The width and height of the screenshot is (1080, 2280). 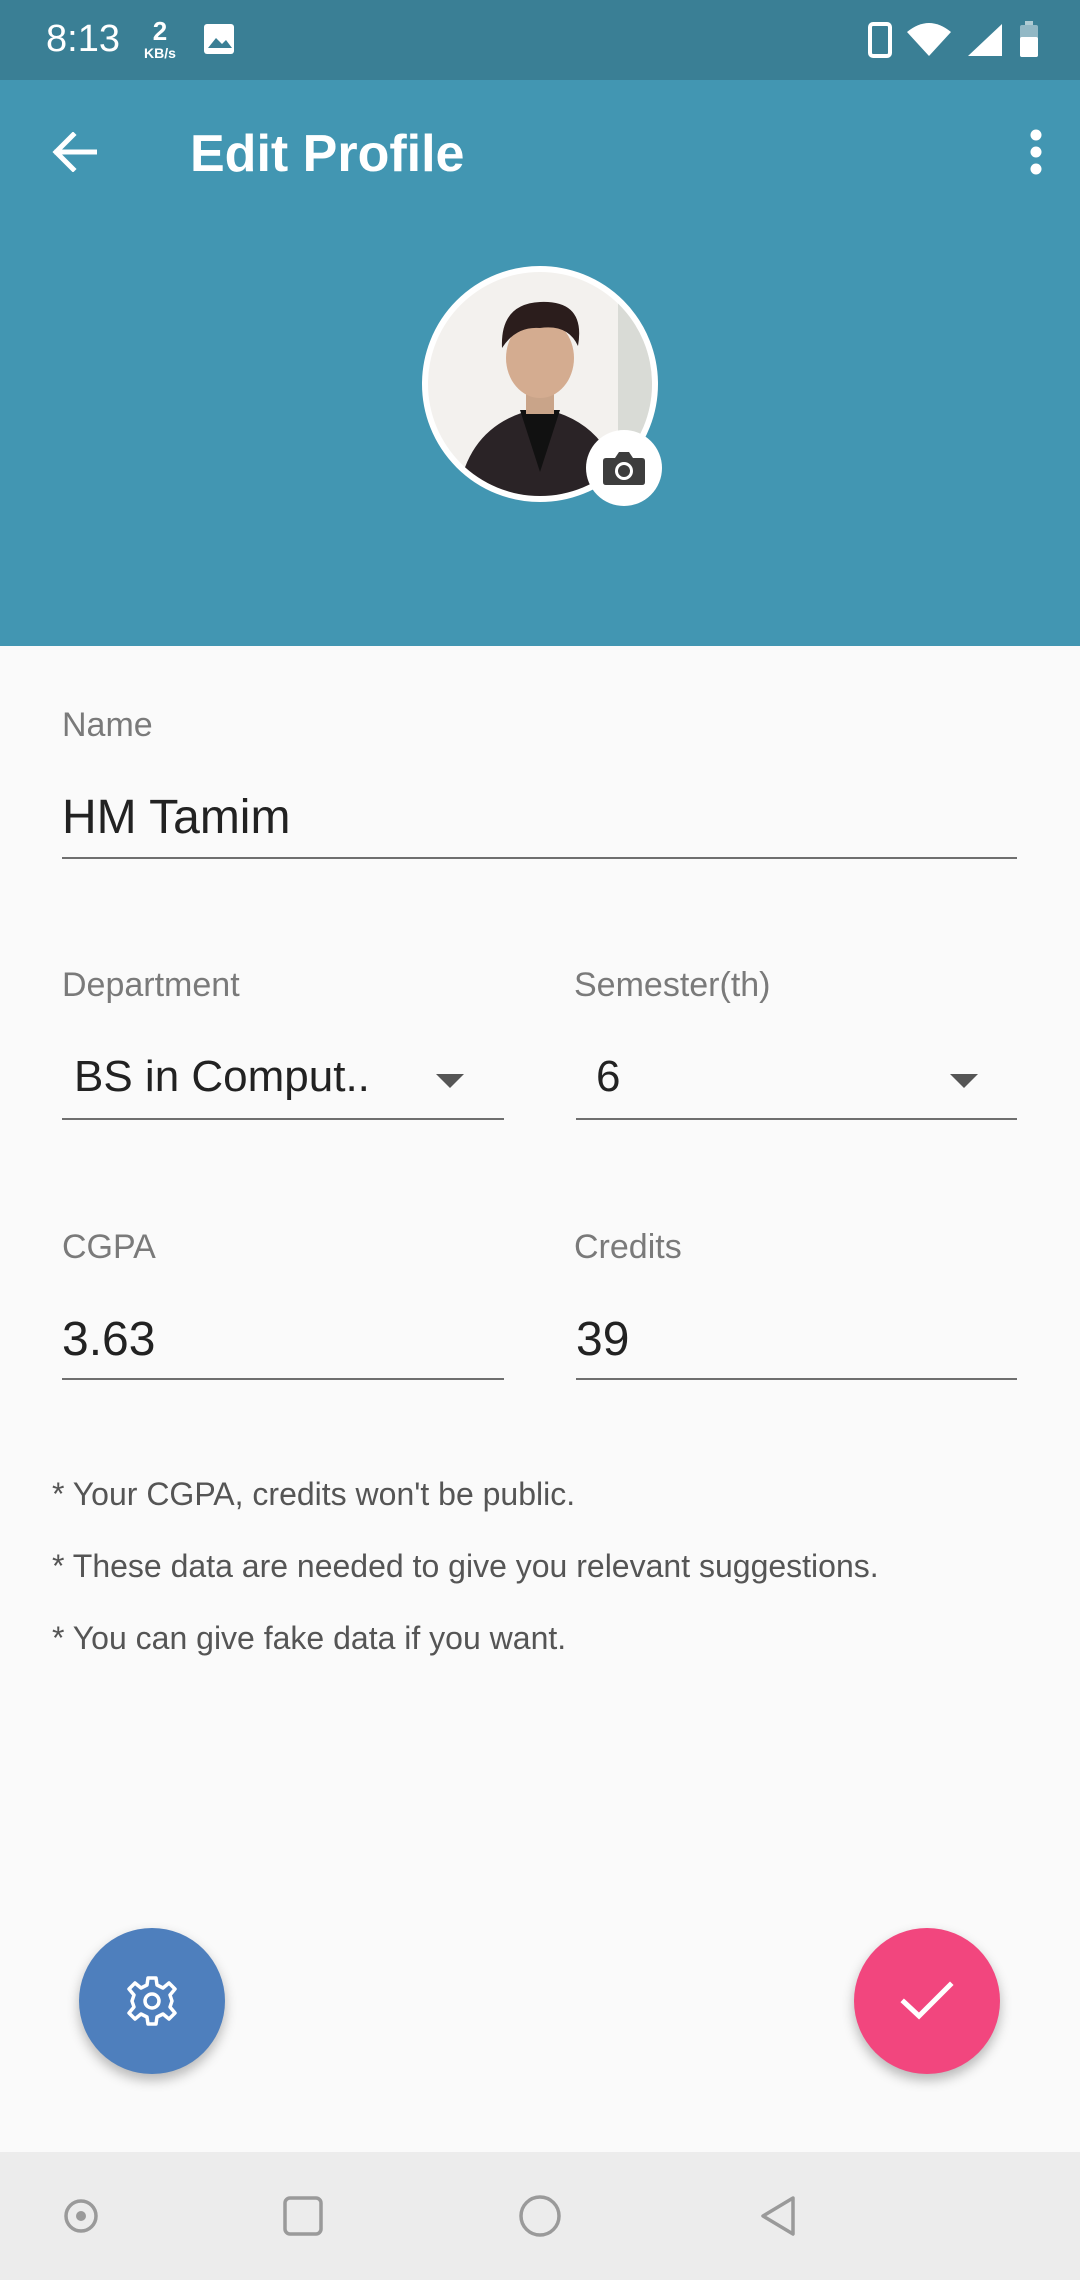 I want to click on system-nav-bar, so click(x=540, y=2216).